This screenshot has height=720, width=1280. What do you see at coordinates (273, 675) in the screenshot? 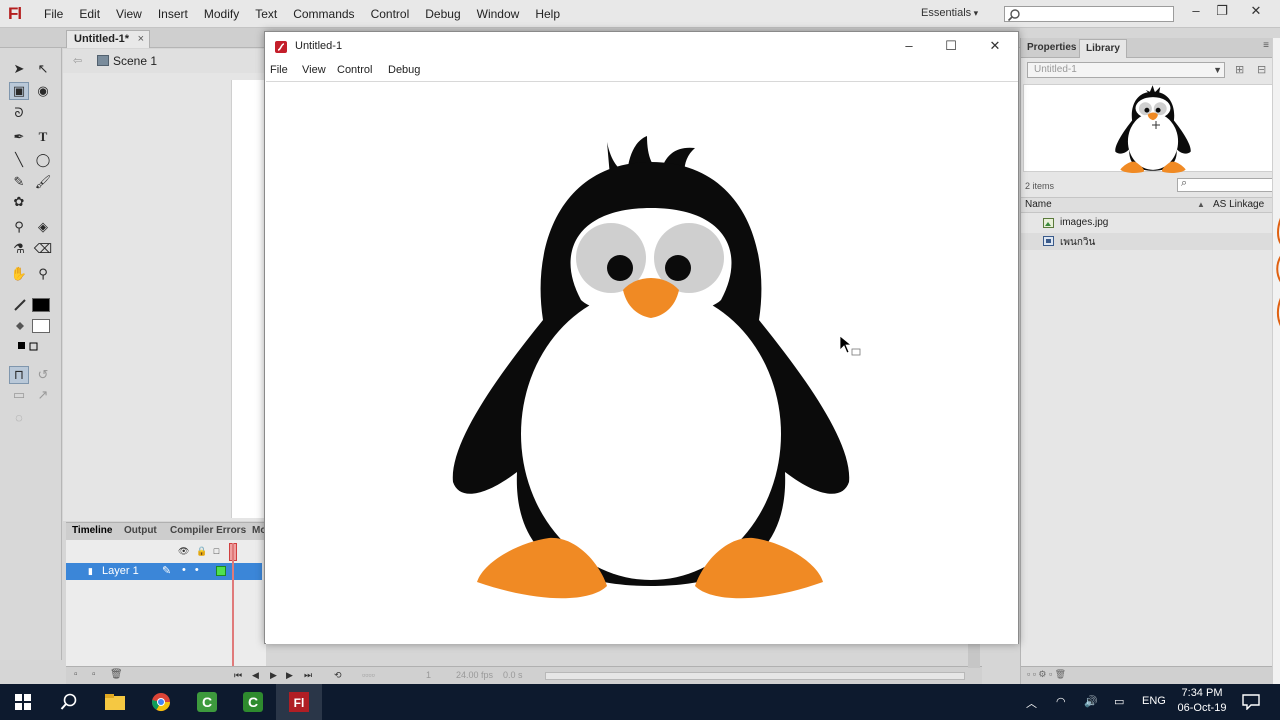
I see `play-icon: ▶` at bounding box center [273, 675].